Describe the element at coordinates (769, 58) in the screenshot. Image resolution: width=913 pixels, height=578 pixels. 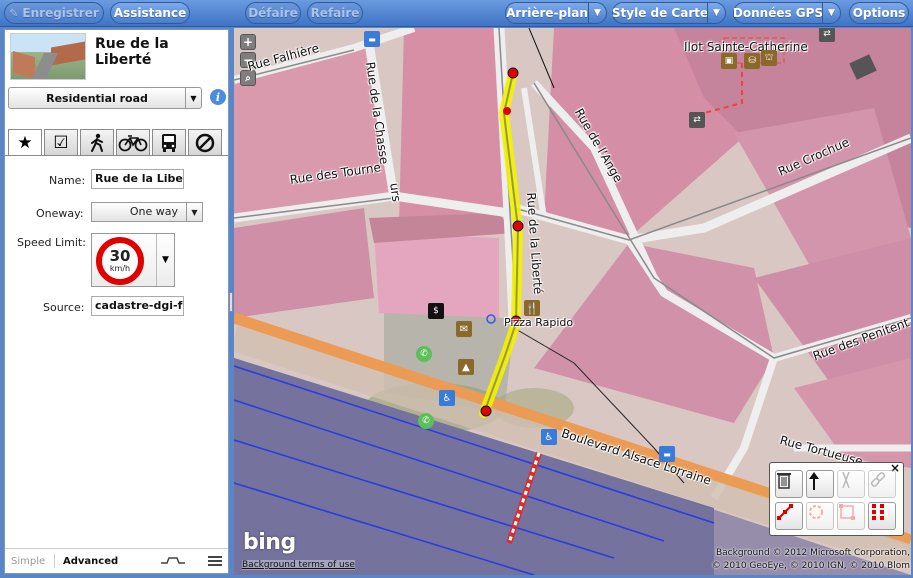
I see `shop-icon: ⛫` at that location.